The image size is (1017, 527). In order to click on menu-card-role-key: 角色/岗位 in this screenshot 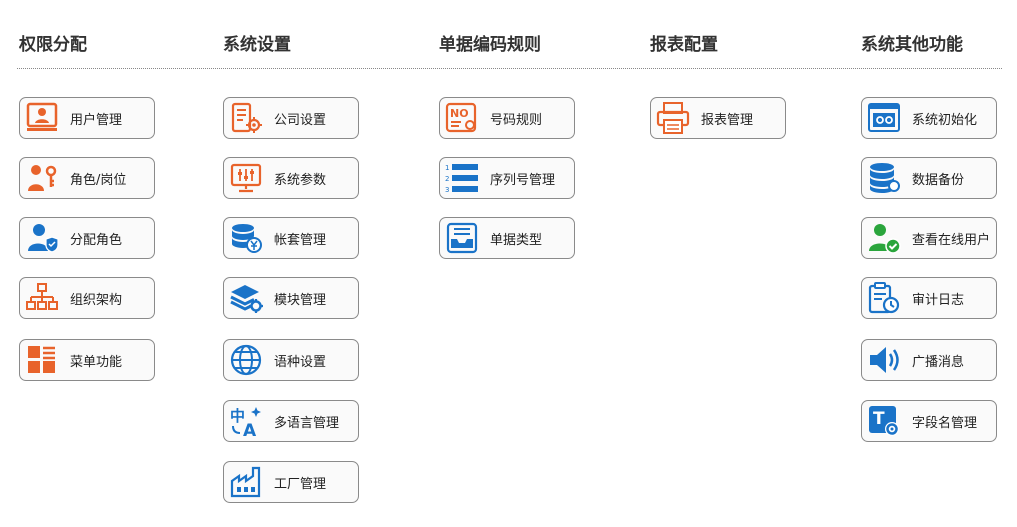, I will do `click(87, 178)`.